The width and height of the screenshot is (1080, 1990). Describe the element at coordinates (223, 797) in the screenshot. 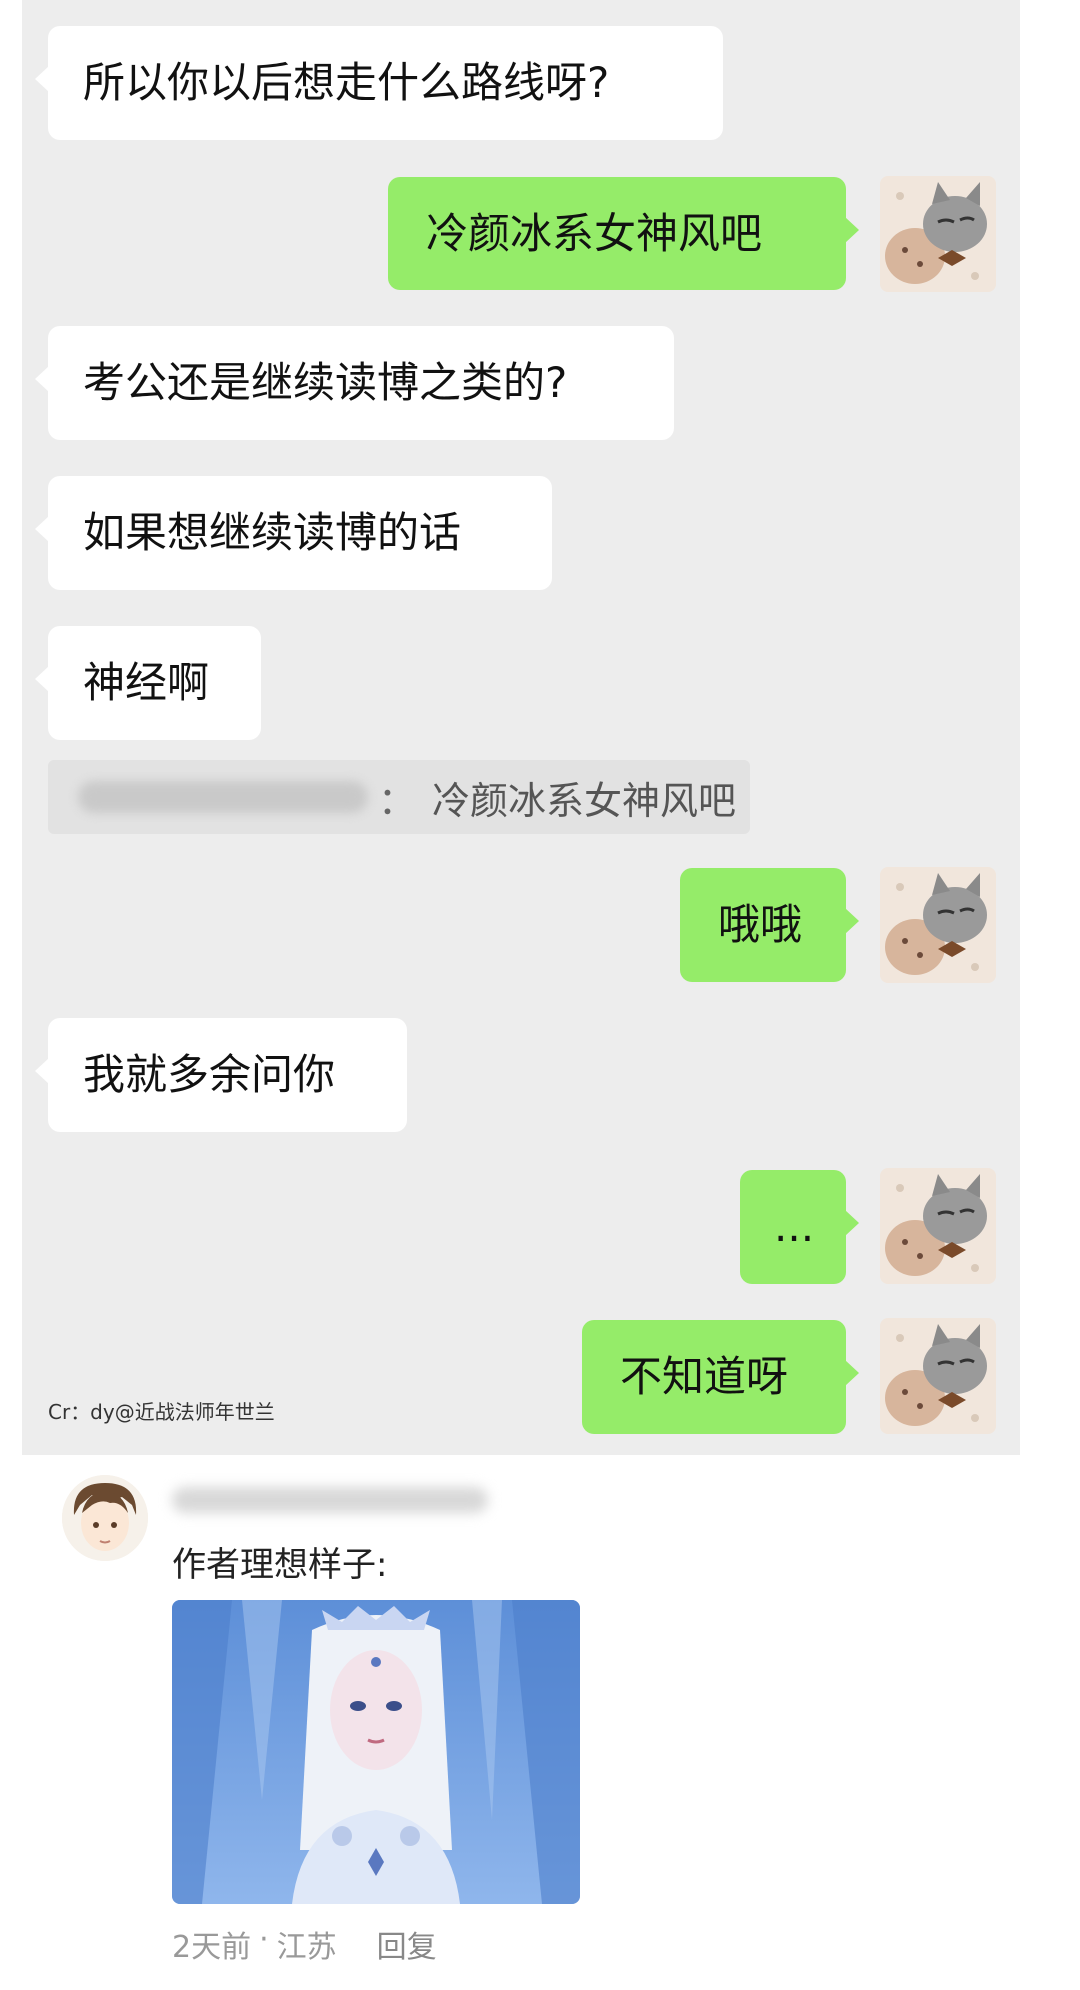

I see `blurred-sender-name` at that location.